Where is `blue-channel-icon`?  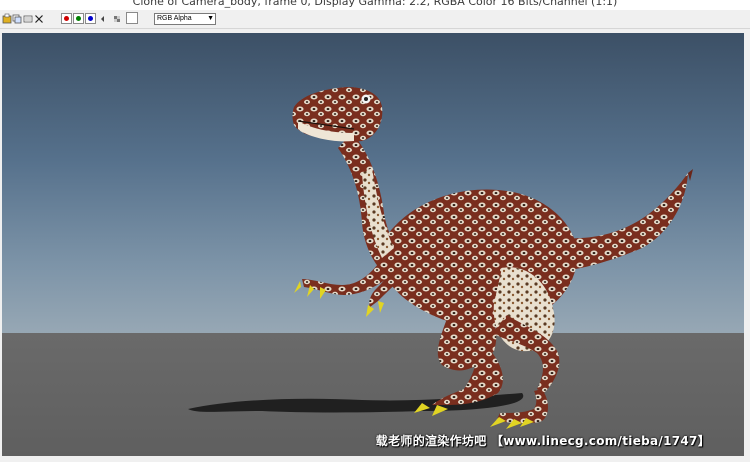
blue-channel-icon is located at coordinates (90, 18).